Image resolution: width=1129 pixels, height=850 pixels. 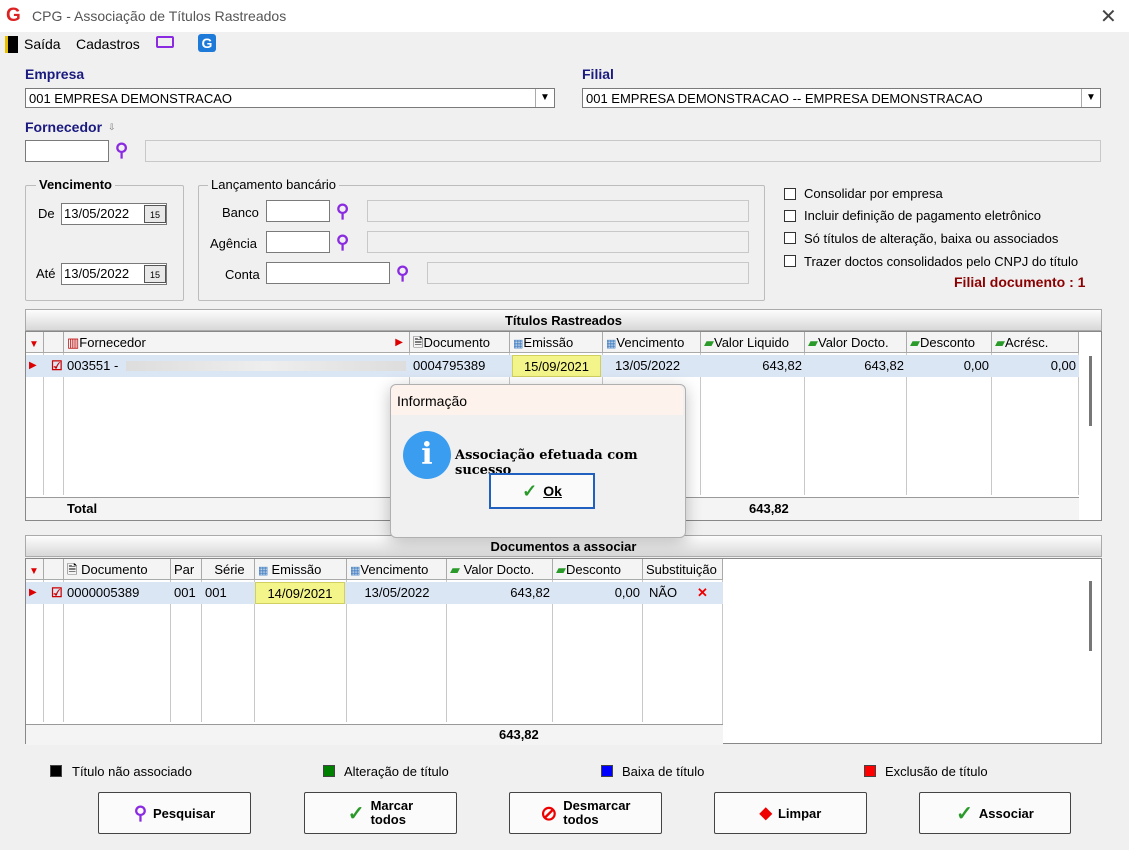 I want to click on checkmark-icon: ✓, so click(x=356, y=813).